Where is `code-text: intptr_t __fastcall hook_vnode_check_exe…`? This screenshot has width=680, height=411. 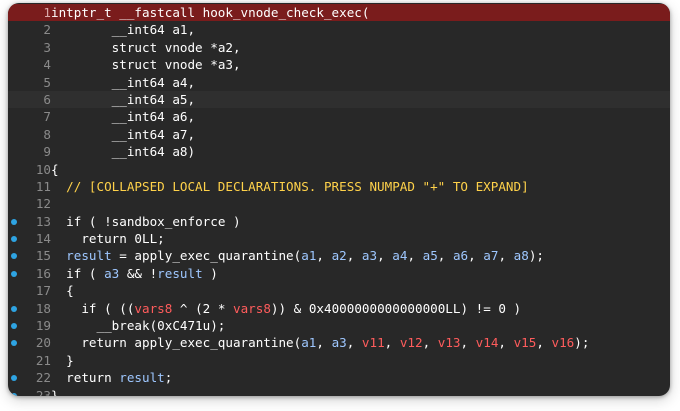 code-text: intptr_t __fastcall hook_vnode_check_exe… is located at coordinates (210, 12).